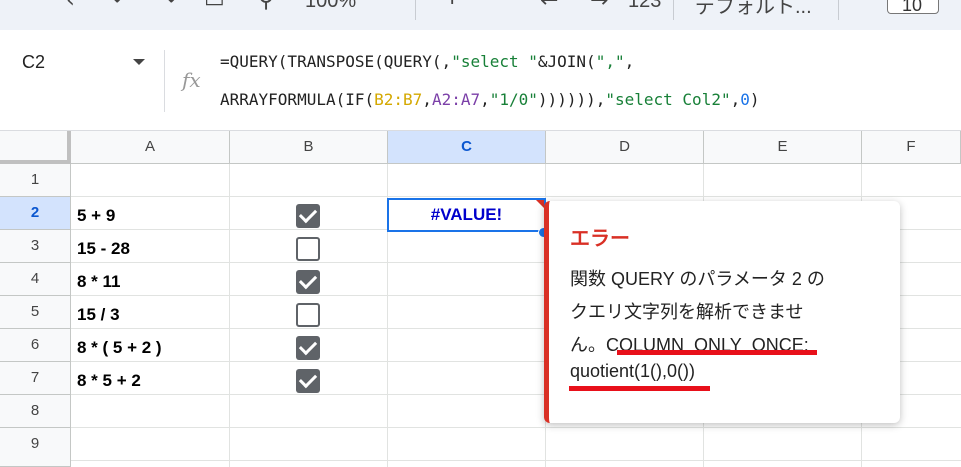 The image size is (961, 467). What do you see at coordinates (35, 147) in the screenshot?
I see `select-all-corner` at bounding box center [35, 147].